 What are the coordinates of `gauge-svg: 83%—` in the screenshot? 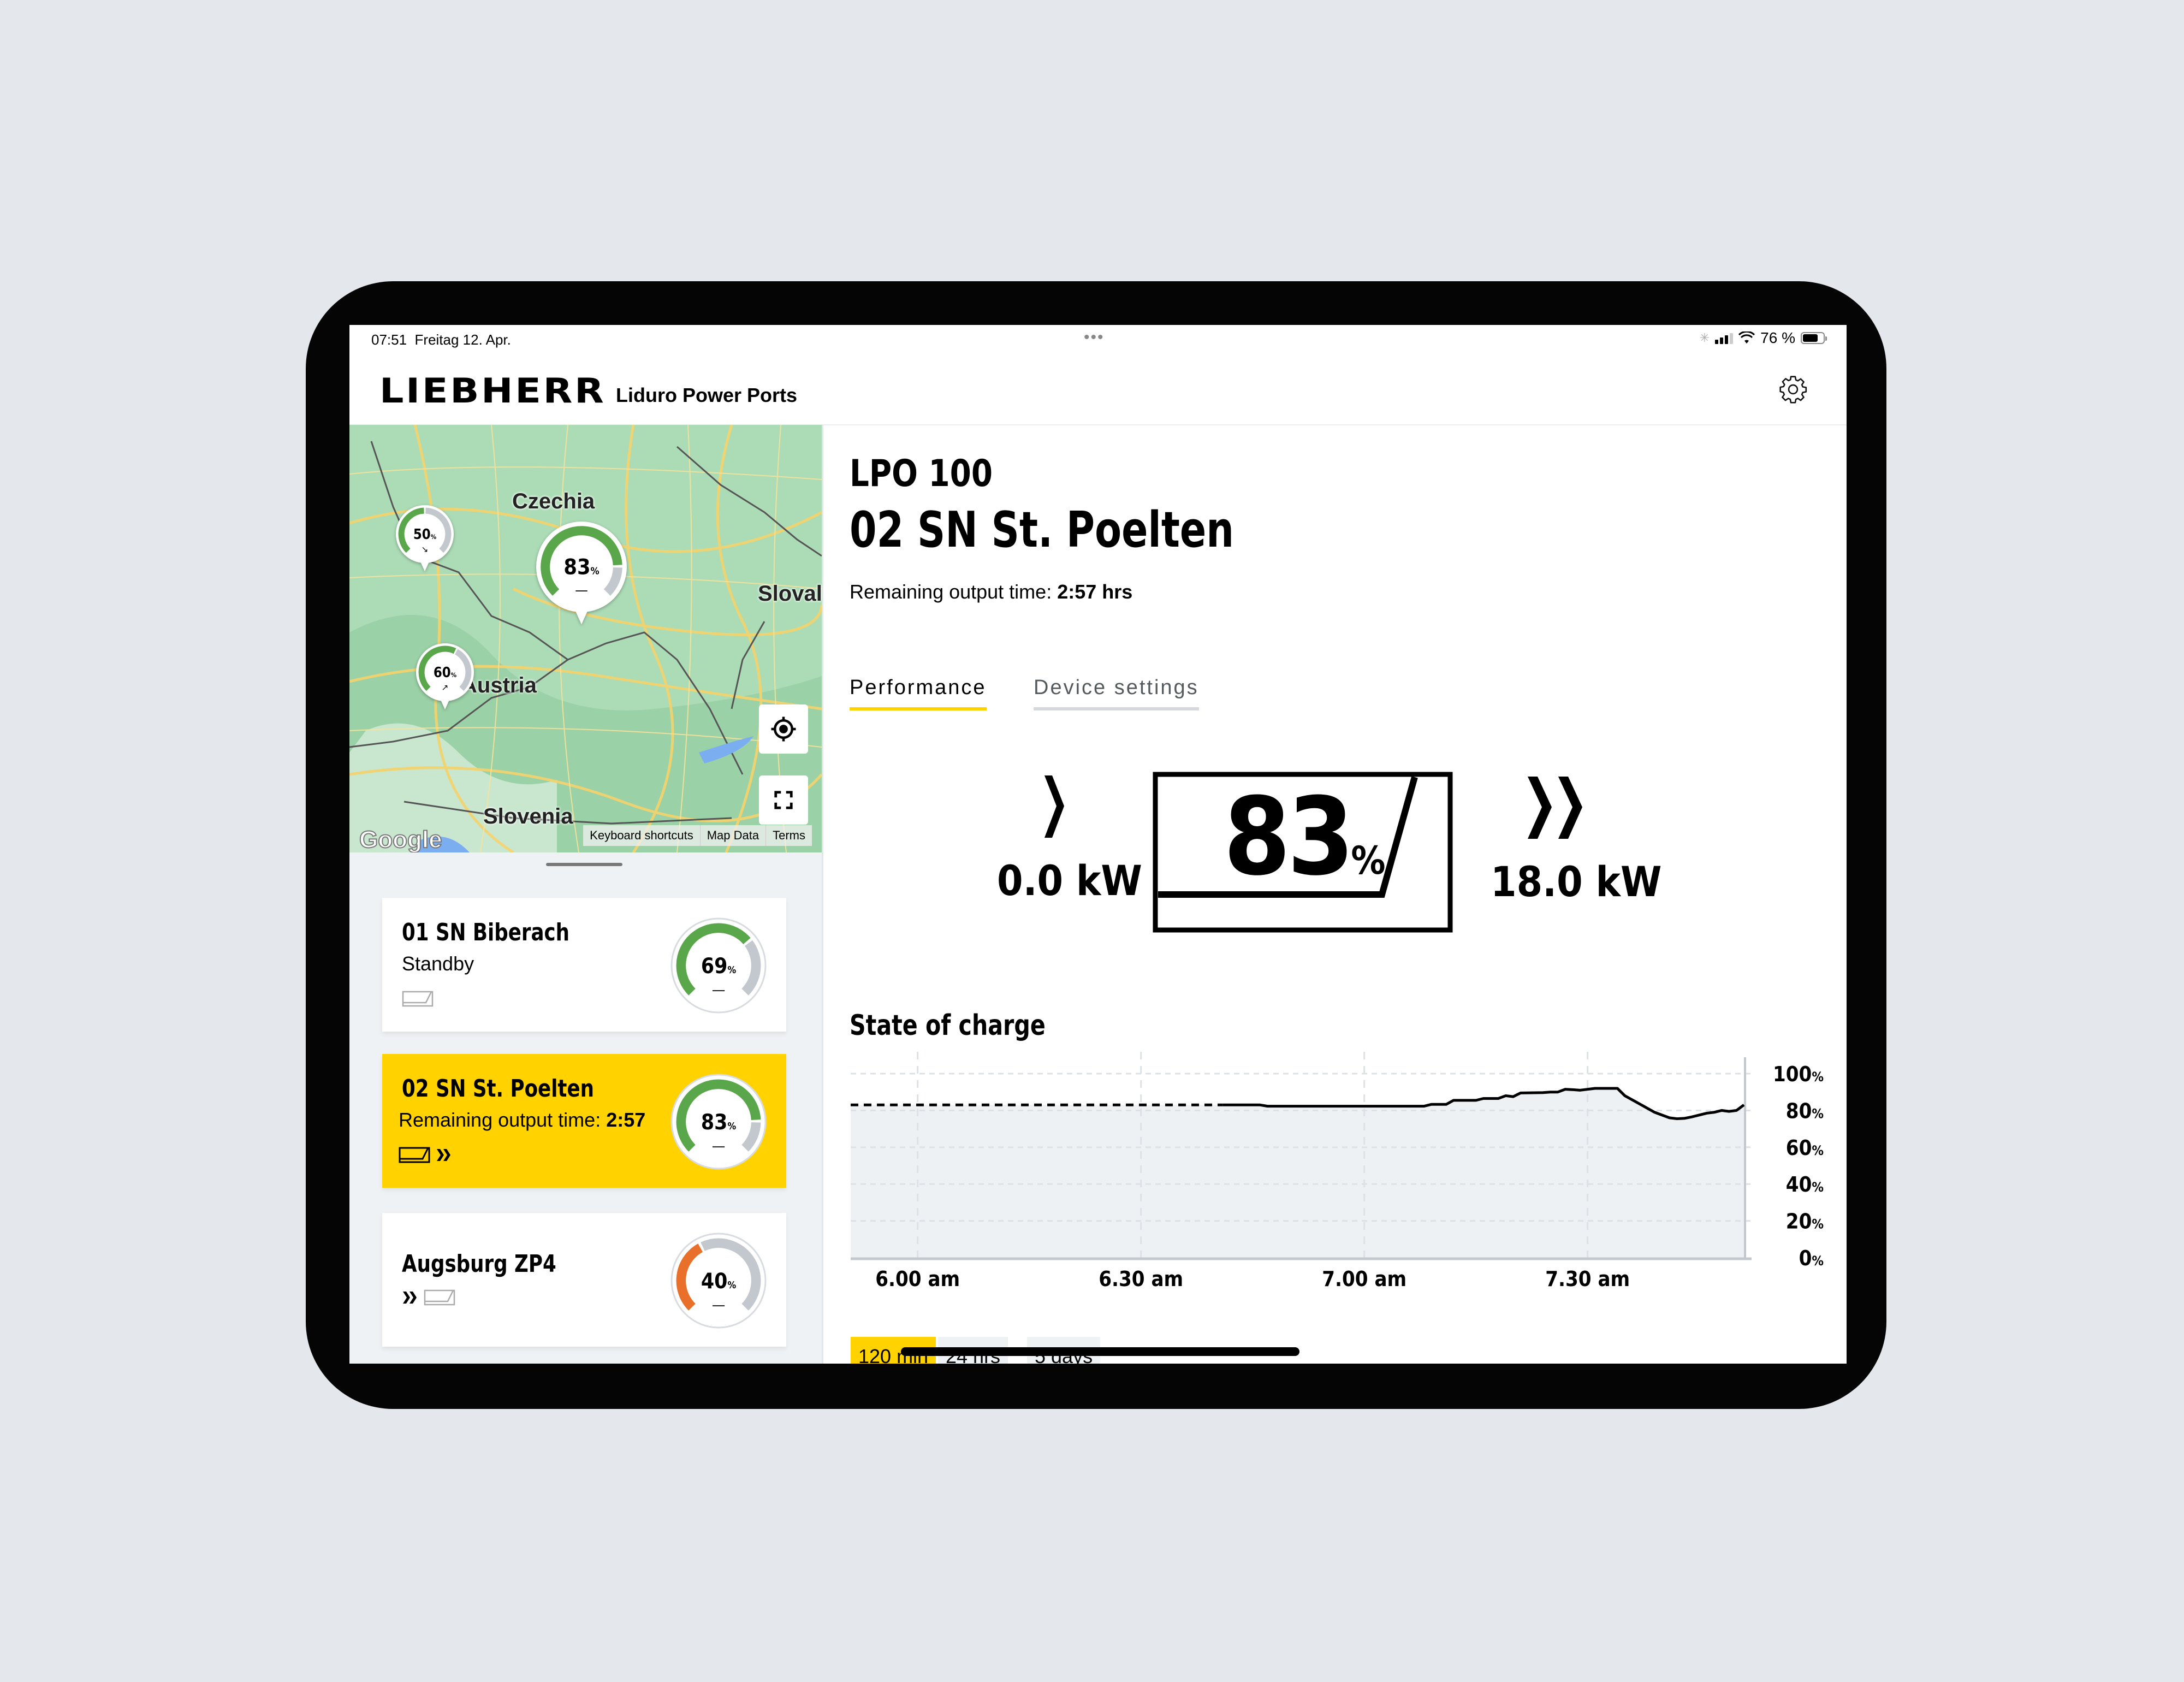 It's located at (719, 1122).